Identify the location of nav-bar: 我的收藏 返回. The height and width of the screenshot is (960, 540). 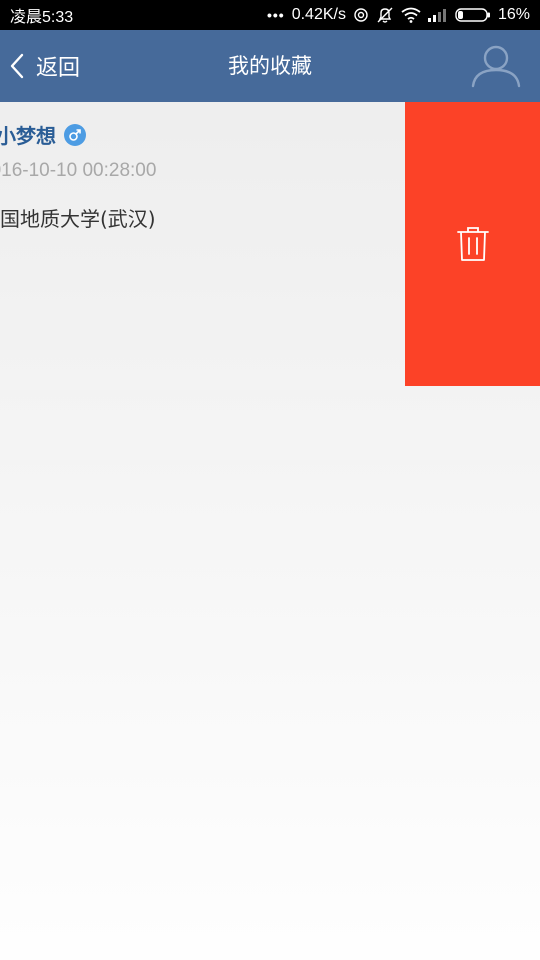
(270, 66).